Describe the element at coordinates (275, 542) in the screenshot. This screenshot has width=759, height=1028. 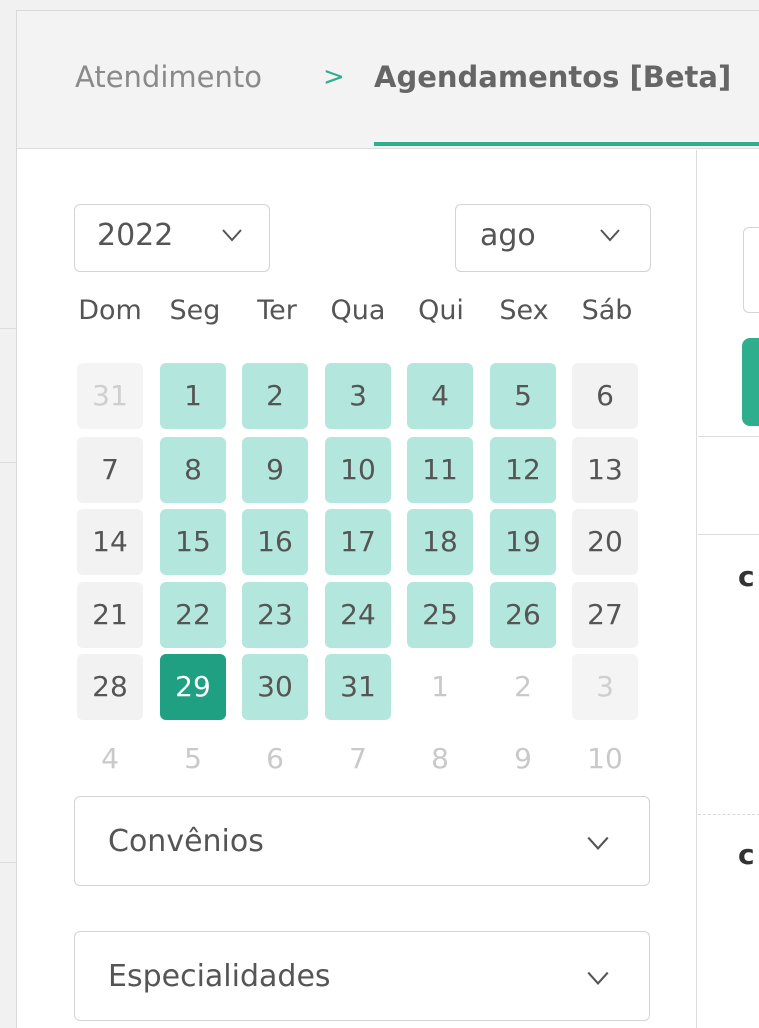
I see `calendar-day: 16` at that location.